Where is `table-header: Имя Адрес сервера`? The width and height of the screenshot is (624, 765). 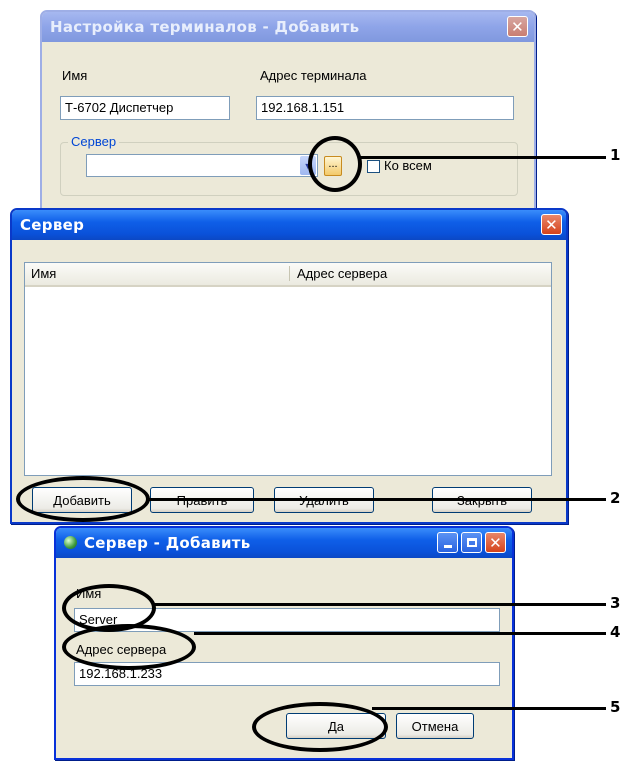 table-header: Имя Адрес сервера is located at coordinates (288, 275).